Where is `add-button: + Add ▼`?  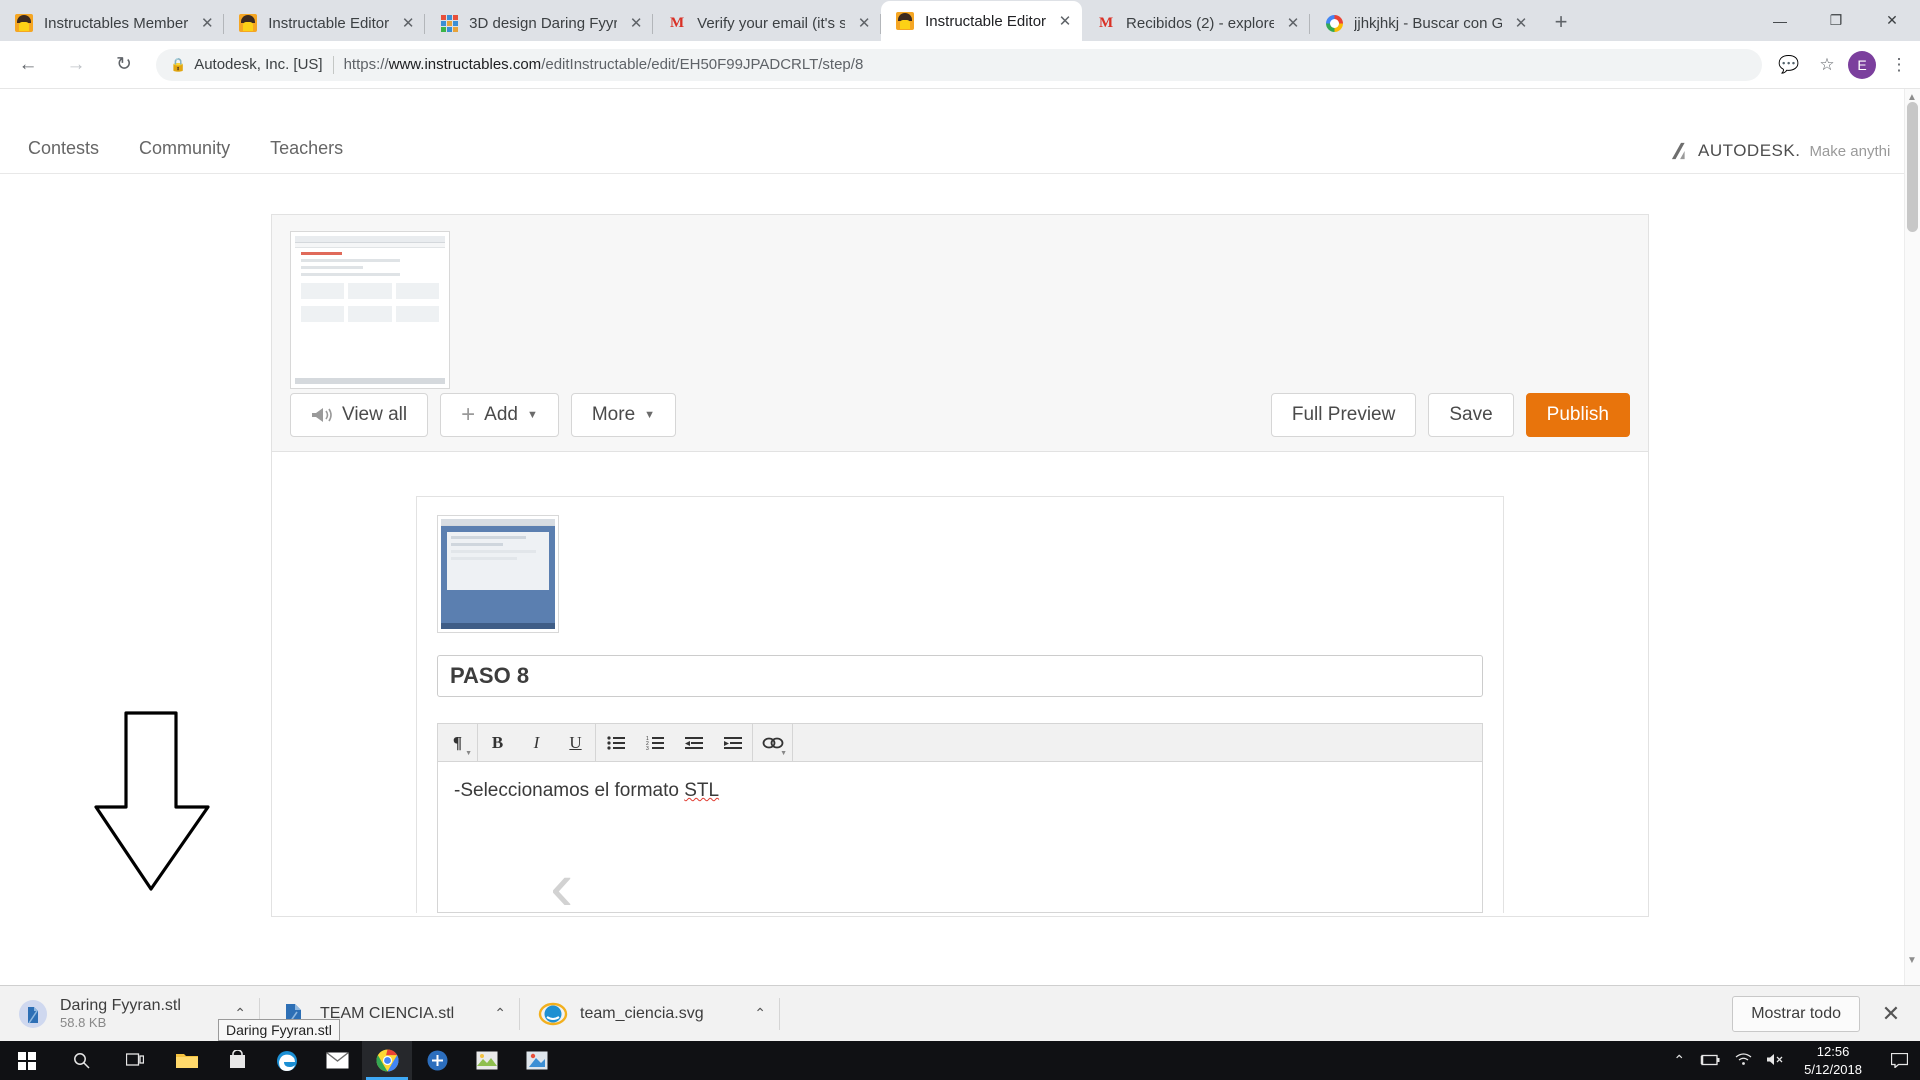
add-button: + Add ▼ is located at coordinates (499, 415).